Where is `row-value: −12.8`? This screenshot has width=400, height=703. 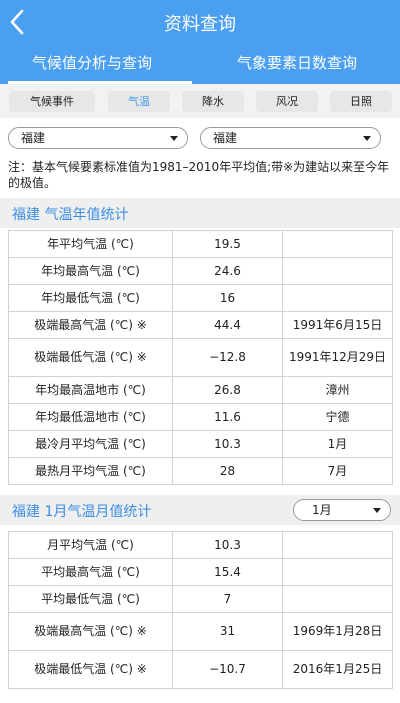 row-value: −12.8 is located at coordinates (227, 357).